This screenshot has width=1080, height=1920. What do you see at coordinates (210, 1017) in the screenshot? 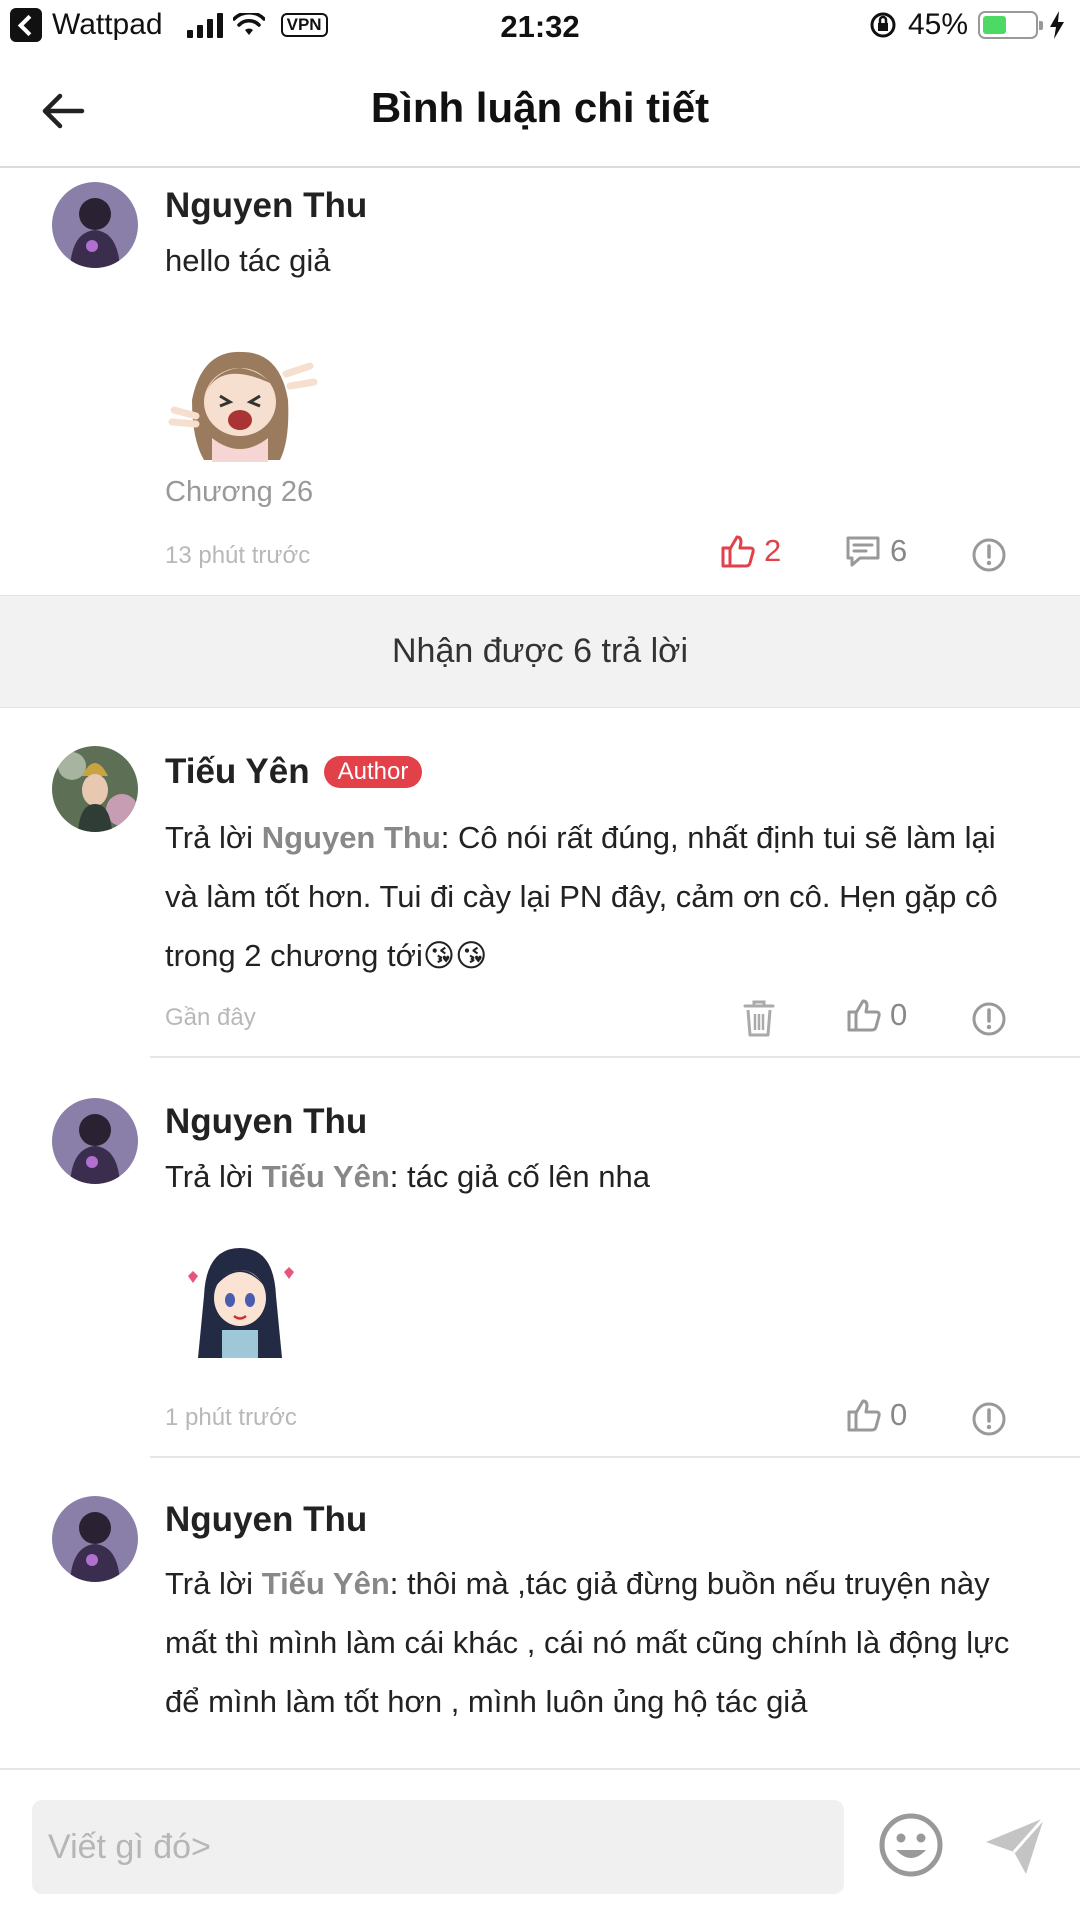
I see `comment-time: Gần đây` at bounding box center [210, 1017].